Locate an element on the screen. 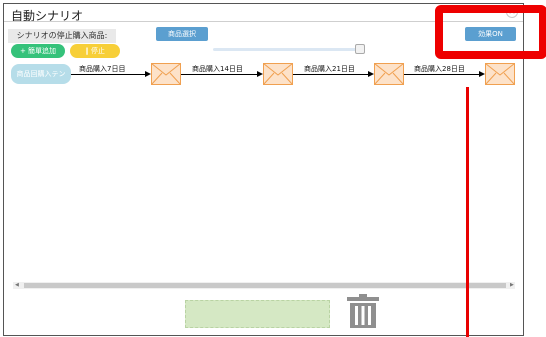  highlight-box is located at coordinates (490, 32).